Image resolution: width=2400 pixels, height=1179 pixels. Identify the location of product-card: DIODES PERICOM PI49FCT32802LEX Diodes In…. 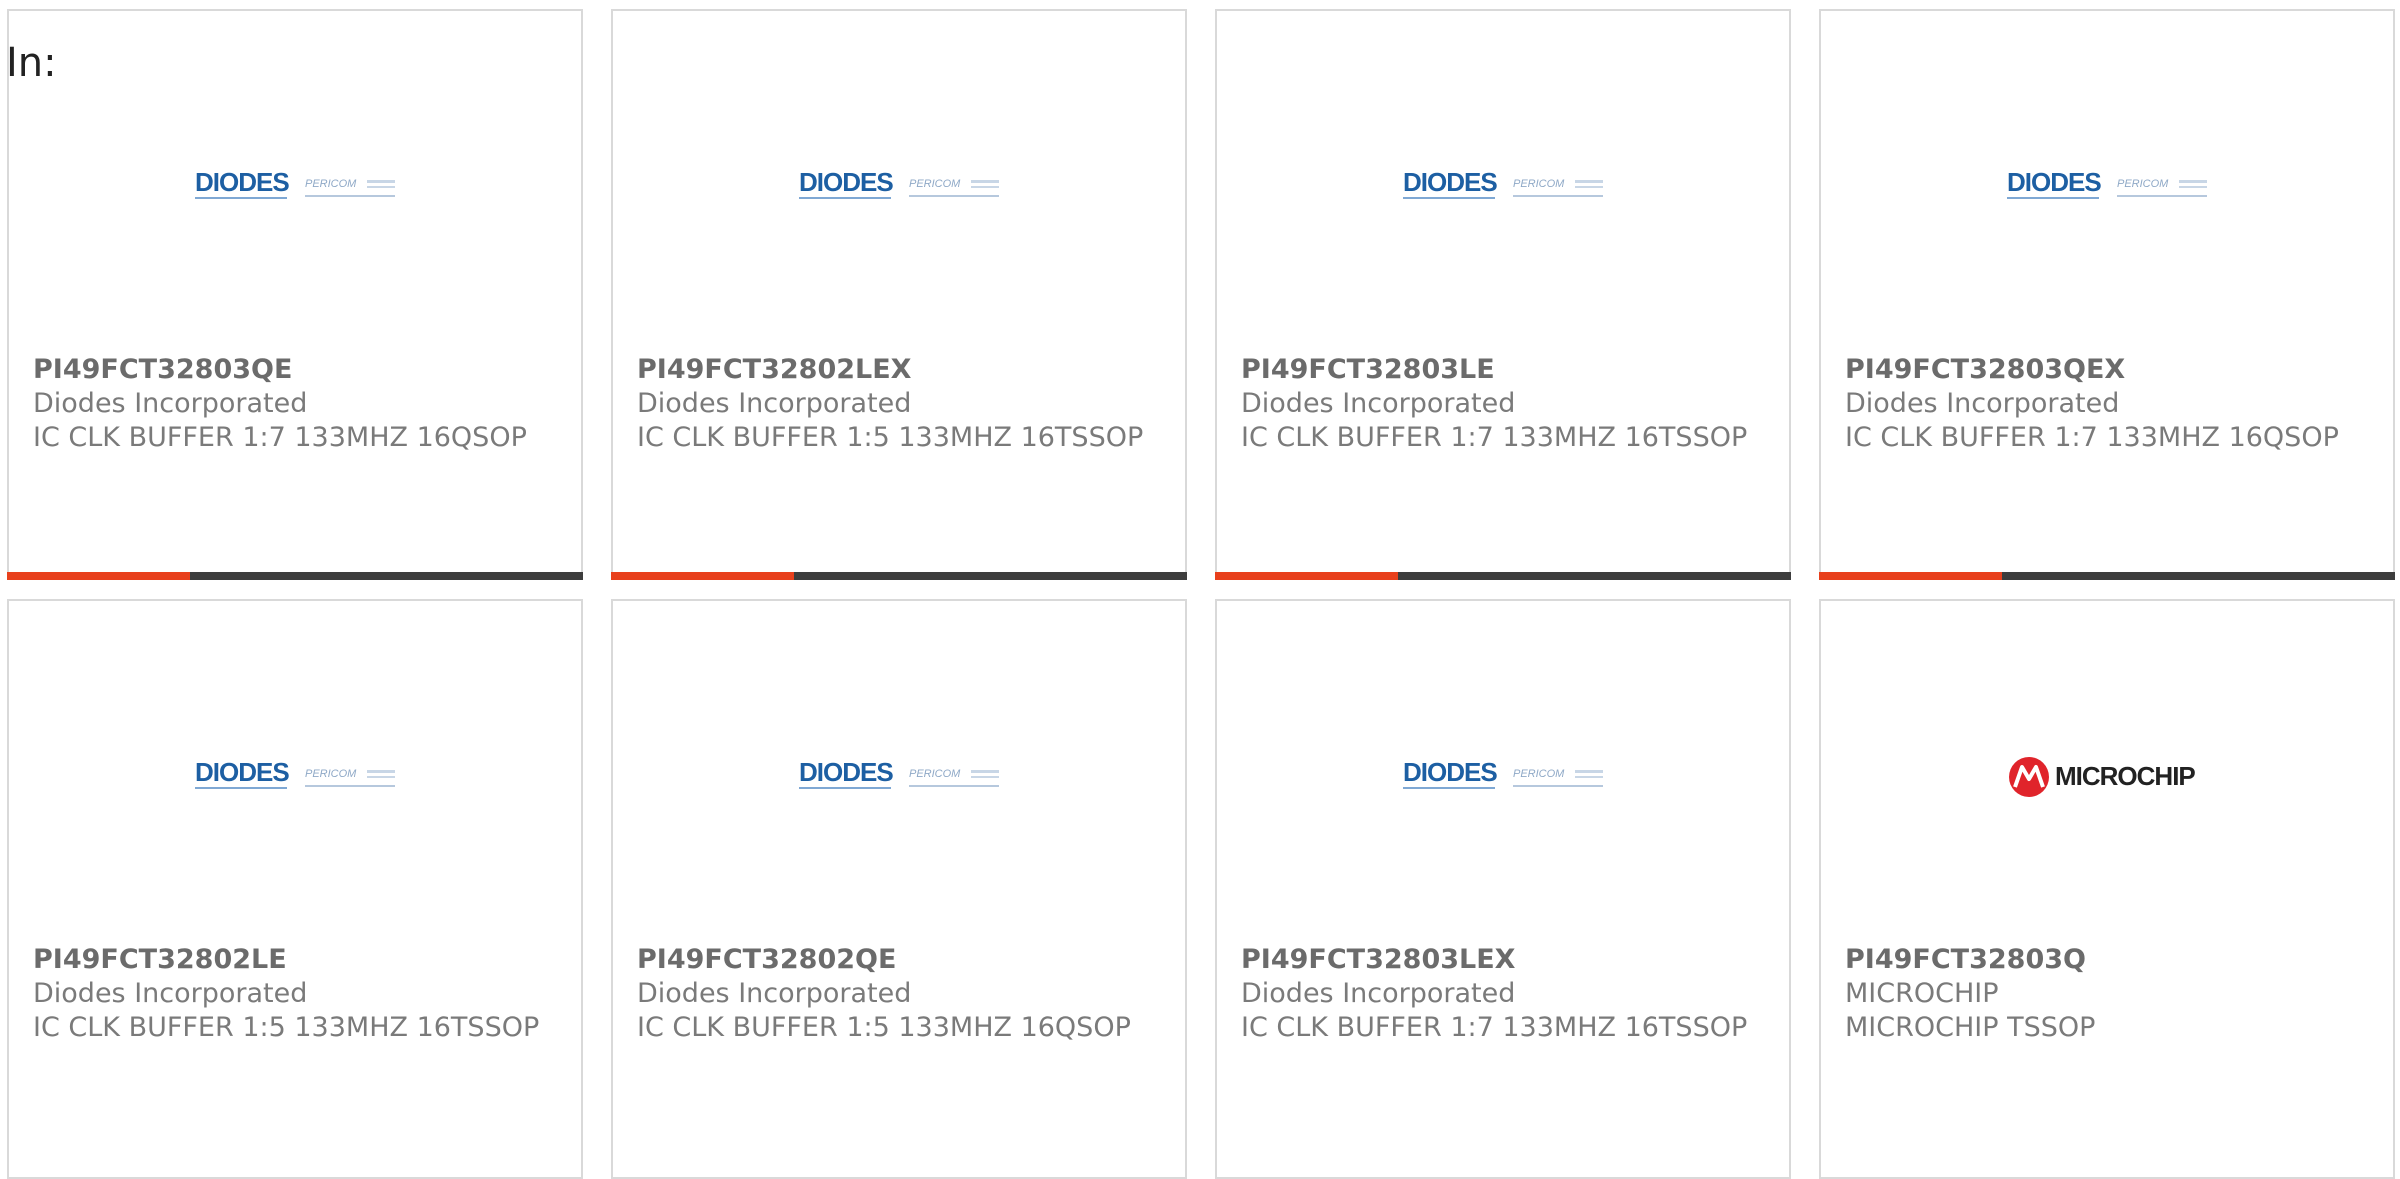
(899, 294).